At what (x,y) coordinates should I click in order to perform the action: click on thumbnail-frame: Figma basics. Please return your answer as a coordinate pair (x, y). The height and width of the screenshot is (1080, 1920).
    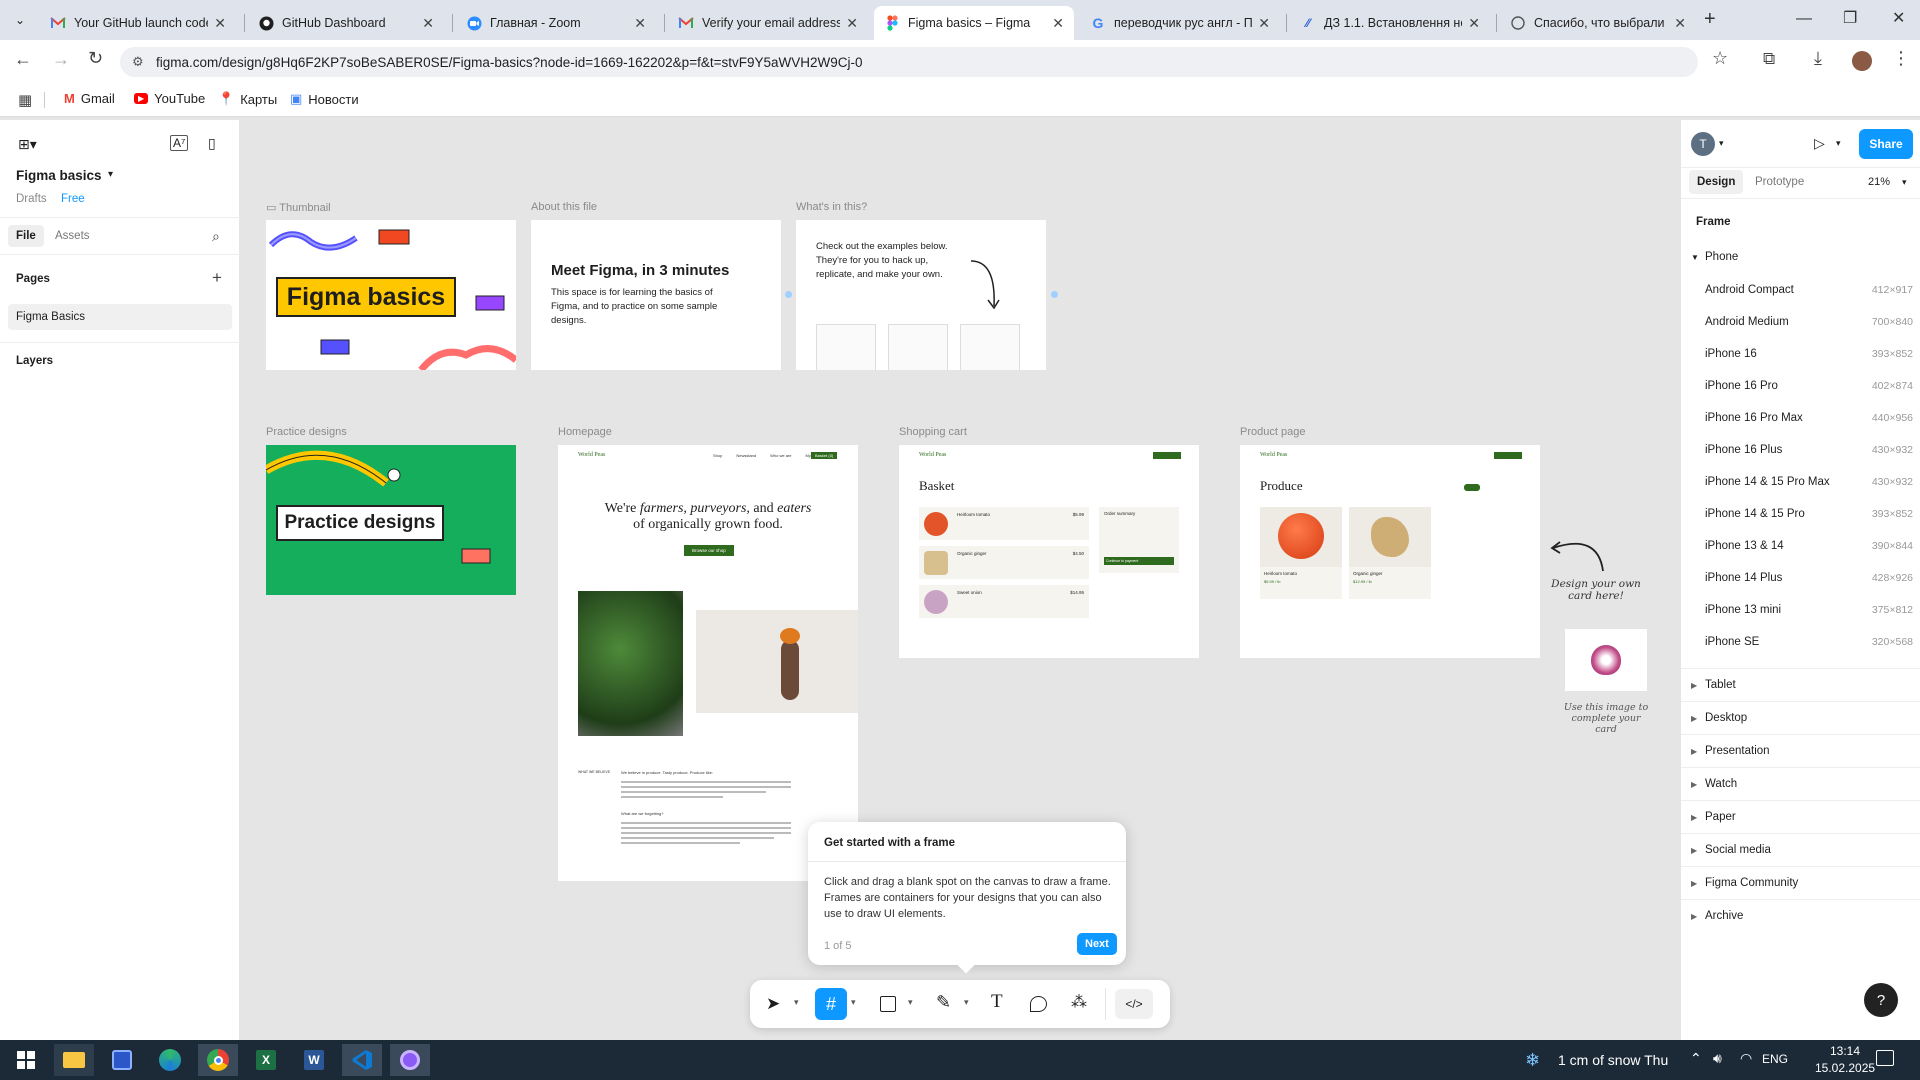
    Looking at the image, I should click on (391, 295).